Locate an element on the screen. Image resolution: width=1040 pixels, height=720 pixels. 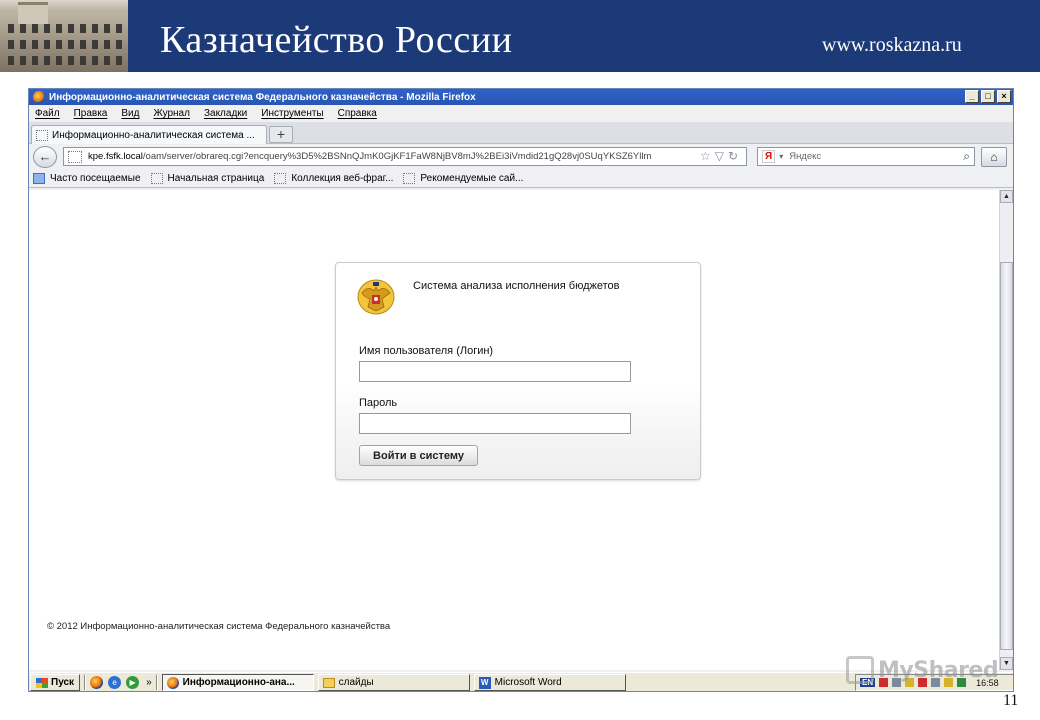
scrollbar-thumb is located at coordinates (1006, 456).